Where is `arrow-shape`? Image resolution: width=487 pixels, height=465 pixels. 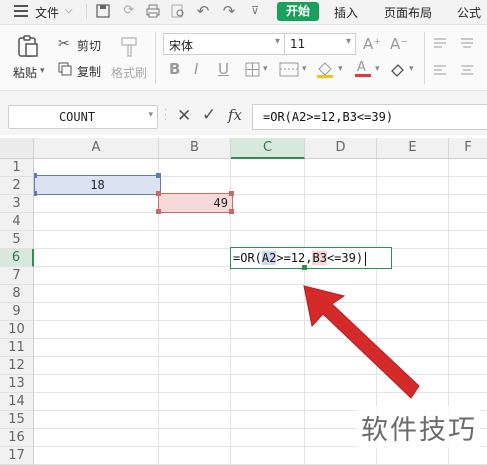
arrow-shape is located at coordinates (361, 342).